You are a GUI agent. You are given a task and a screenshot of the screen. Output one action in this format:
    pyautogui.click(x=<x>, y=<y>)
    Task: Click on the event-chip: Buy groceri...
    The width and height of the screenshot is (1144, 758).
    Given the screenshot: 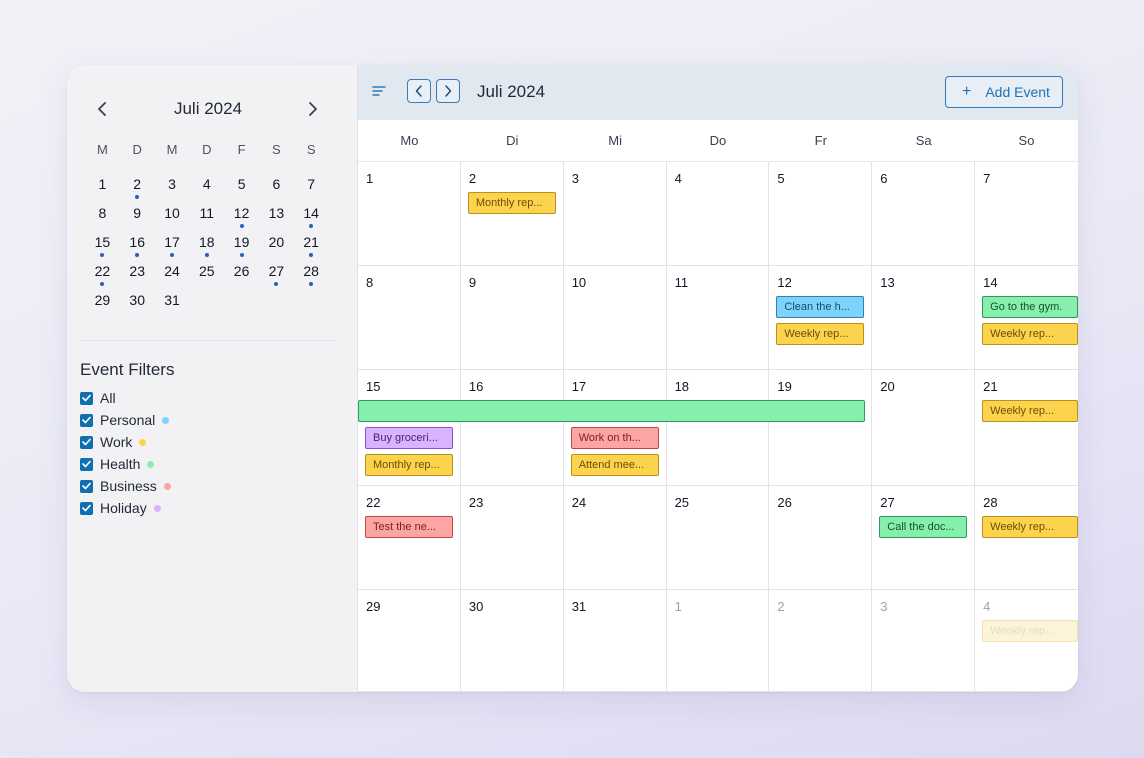 What is the action you would take?
    pyautogui.click(x=409, y=438)
    